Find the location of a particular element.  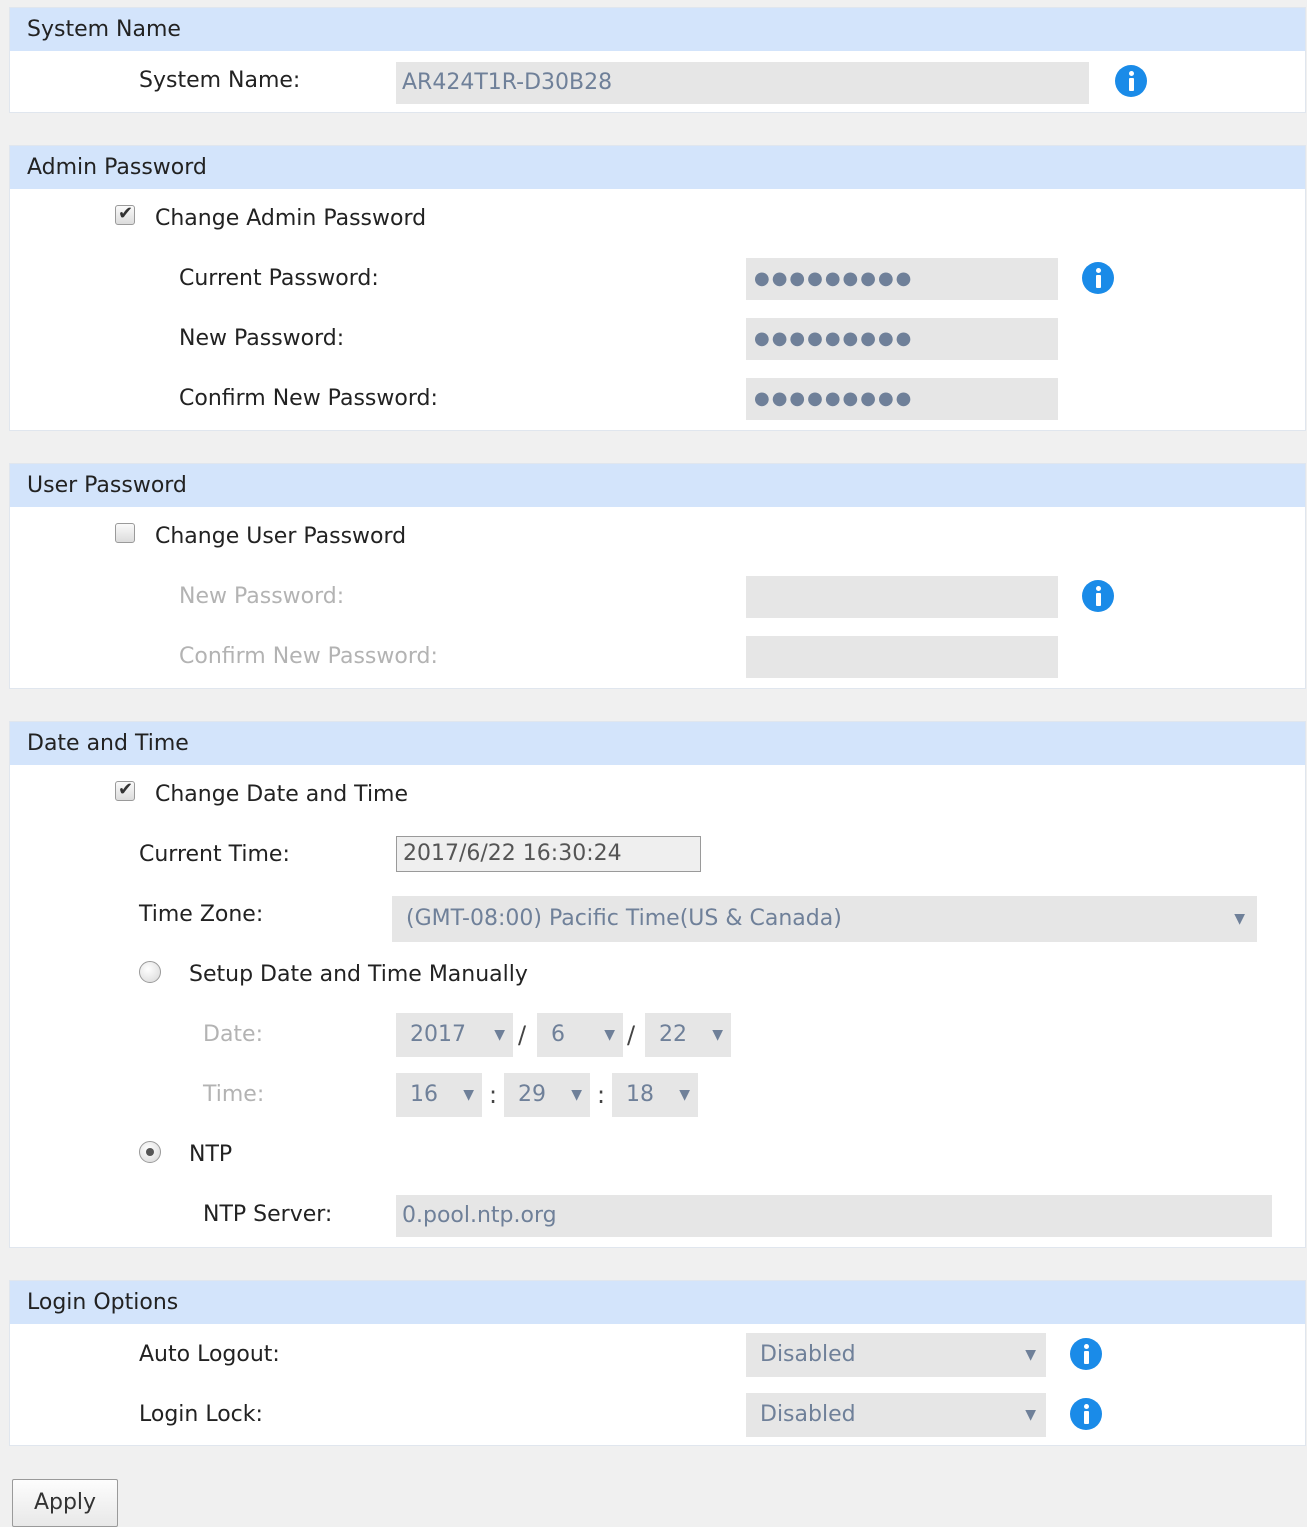

hour-select: 16 ▼ is located at coordinates (439, 1095).